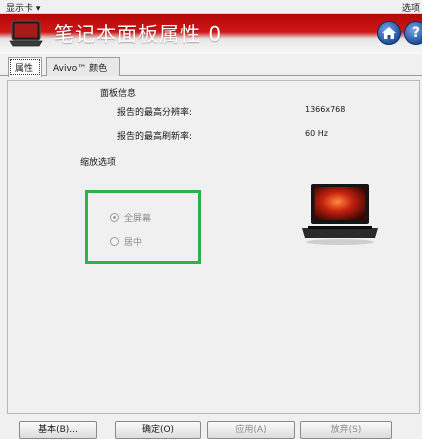 This screenshot has height=439, width=422. I want to click on max-resolution-label: 报告的最高分辨率:, so click(155, 113).